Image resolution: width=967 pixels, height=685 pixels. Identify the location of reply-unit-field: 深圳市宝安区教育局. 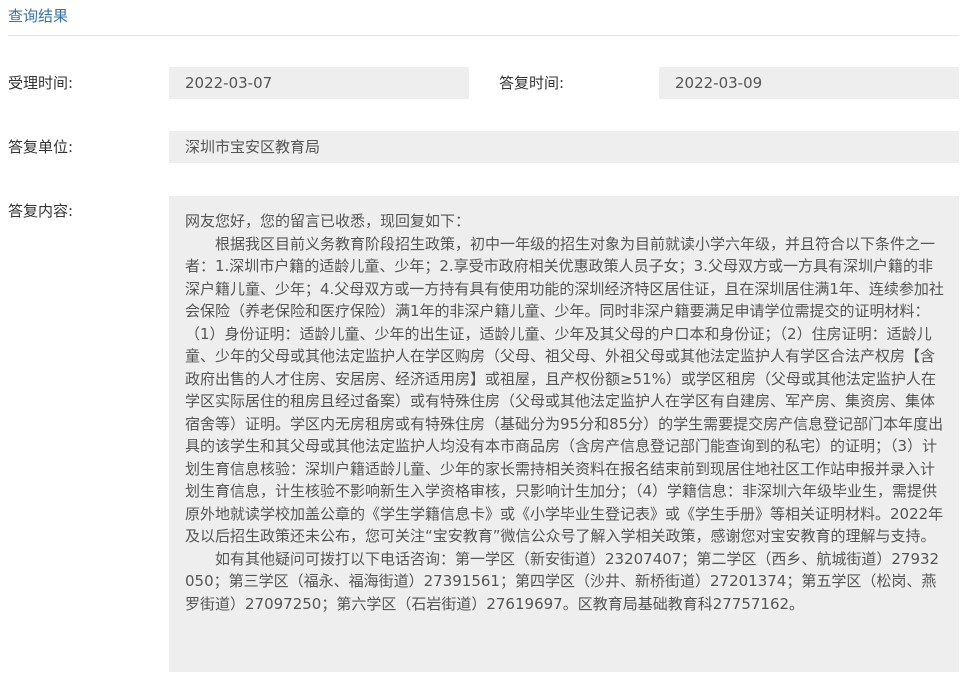
(564, 147).